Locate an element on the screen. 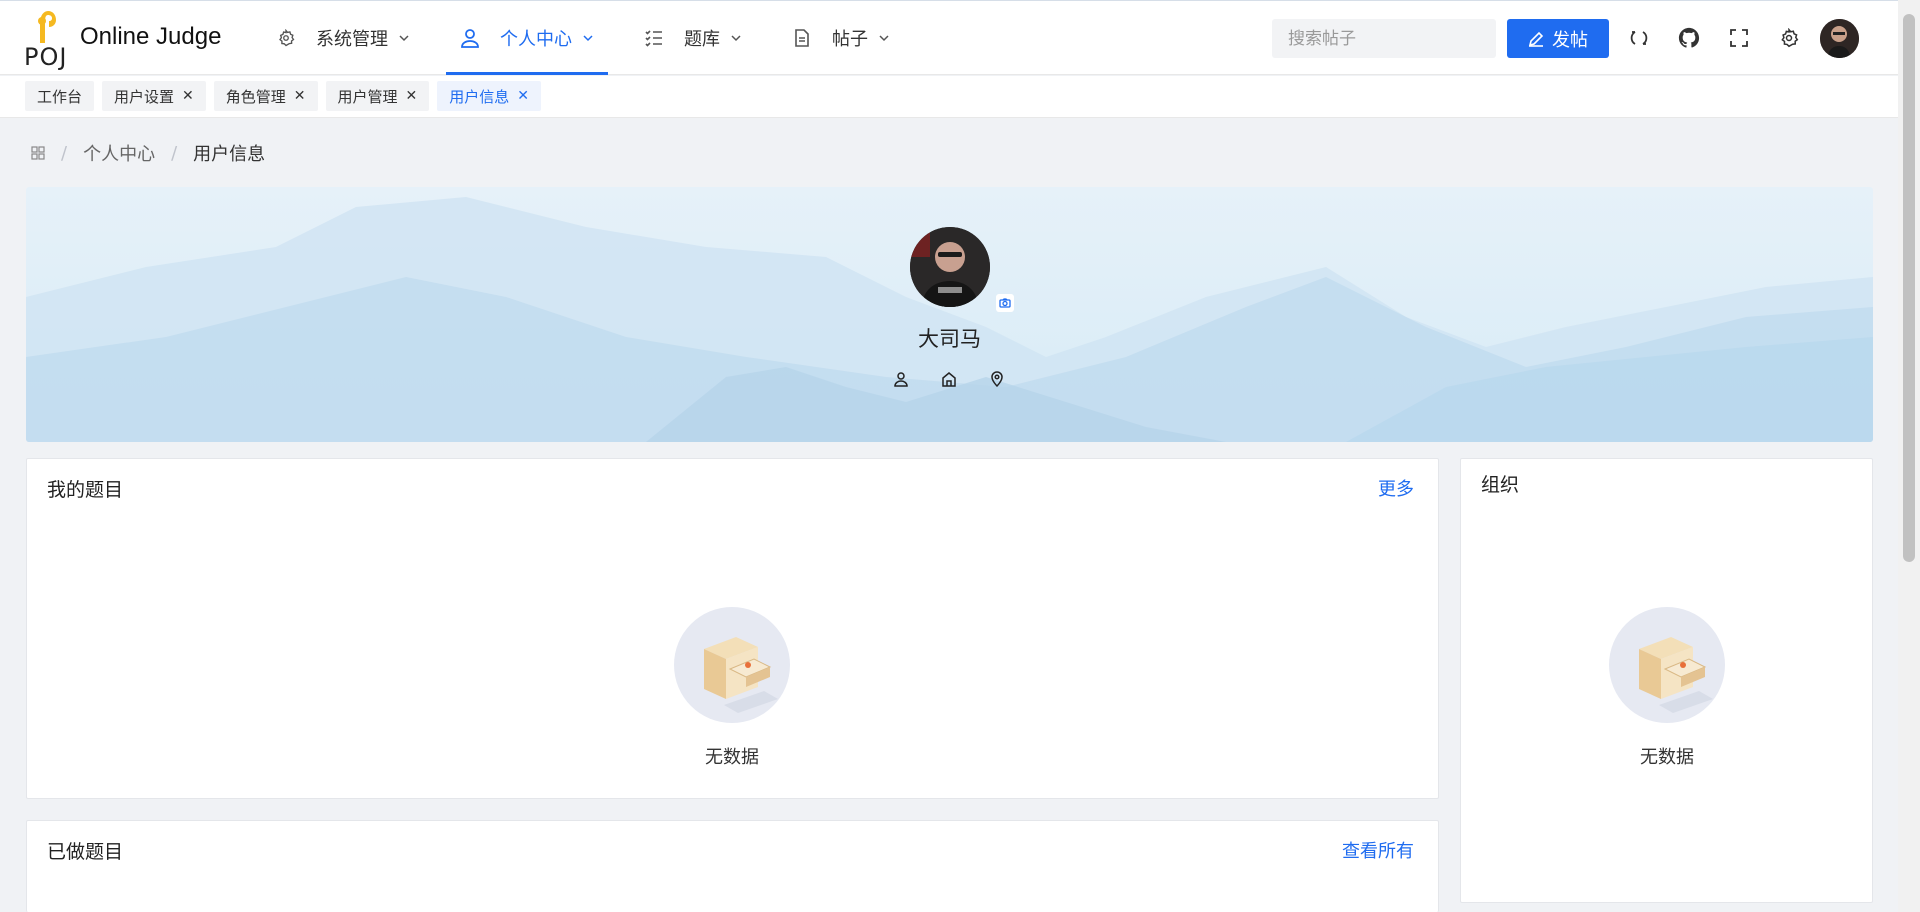 The height and width of the screenshot is (912, 1920). page-scrollbar is located at coordinates (1909, 456).